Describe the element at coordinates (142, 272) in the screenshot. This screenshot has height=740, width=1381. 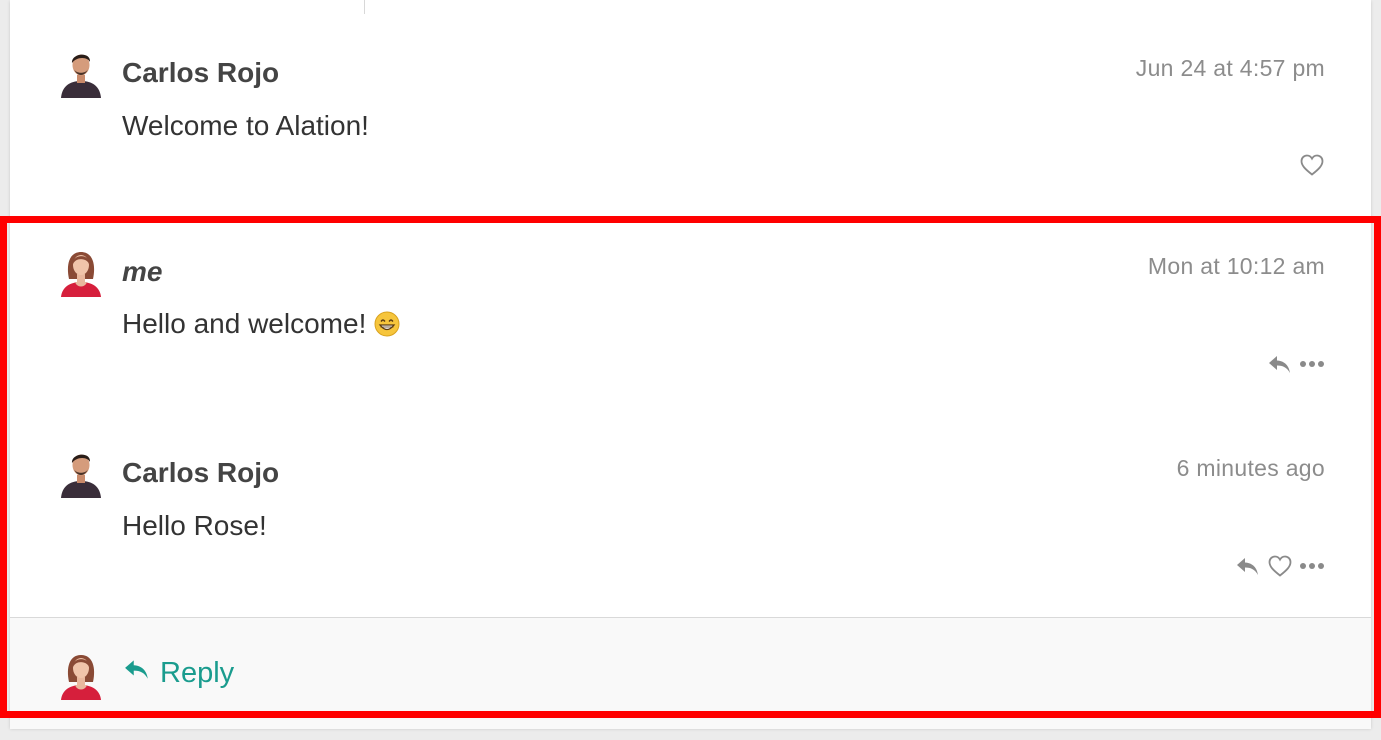
I see `author-name: me` at that location.